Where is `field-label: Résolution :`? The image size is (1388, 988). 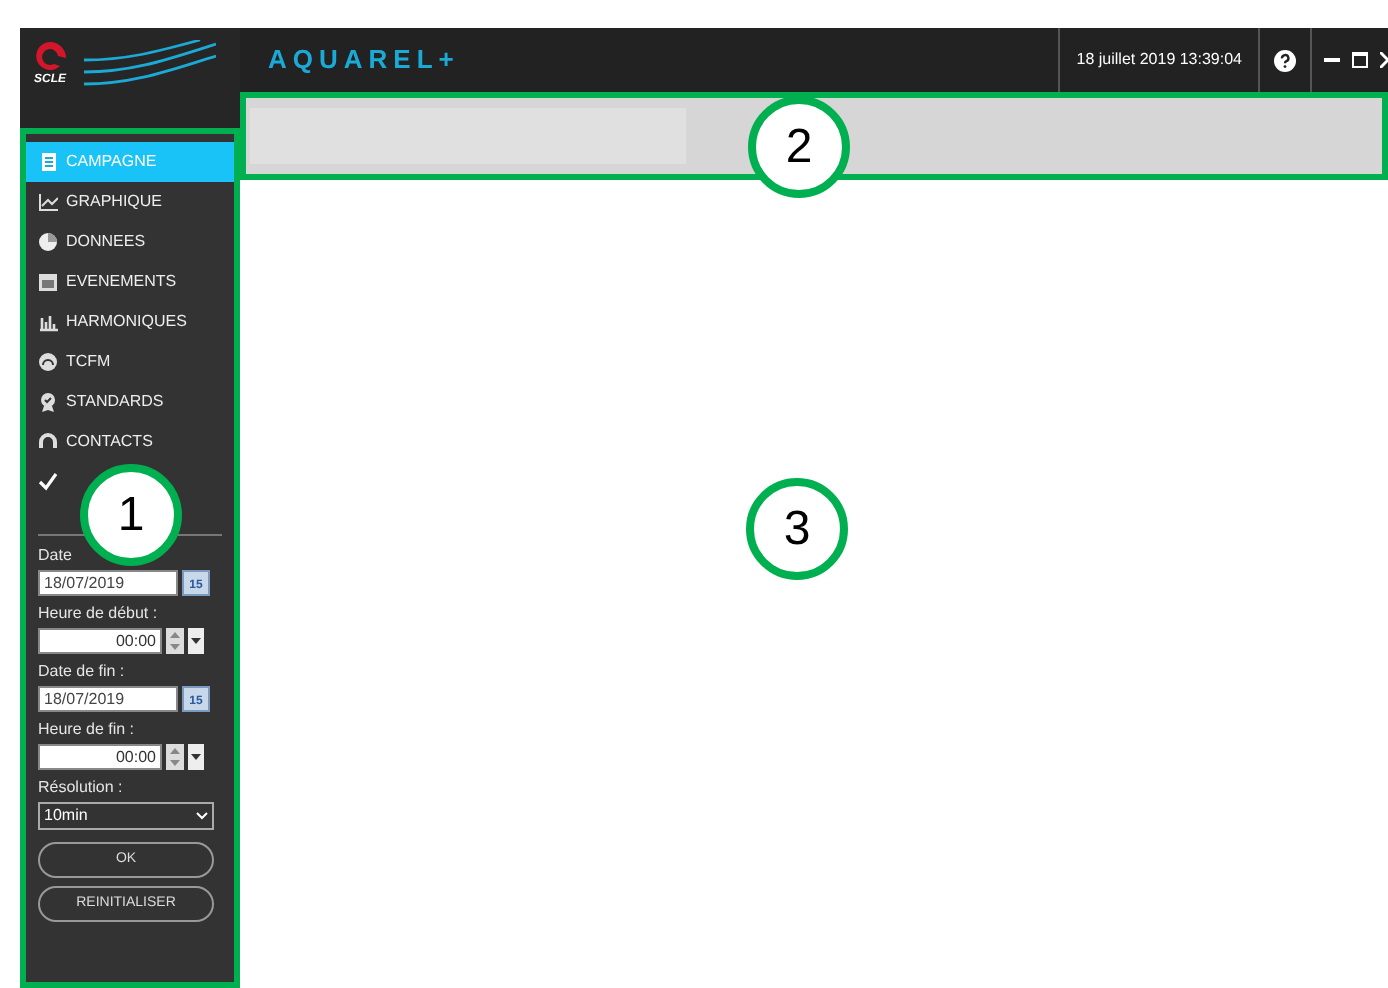 field-label: Résolution : is located at coordinates (80, 788).